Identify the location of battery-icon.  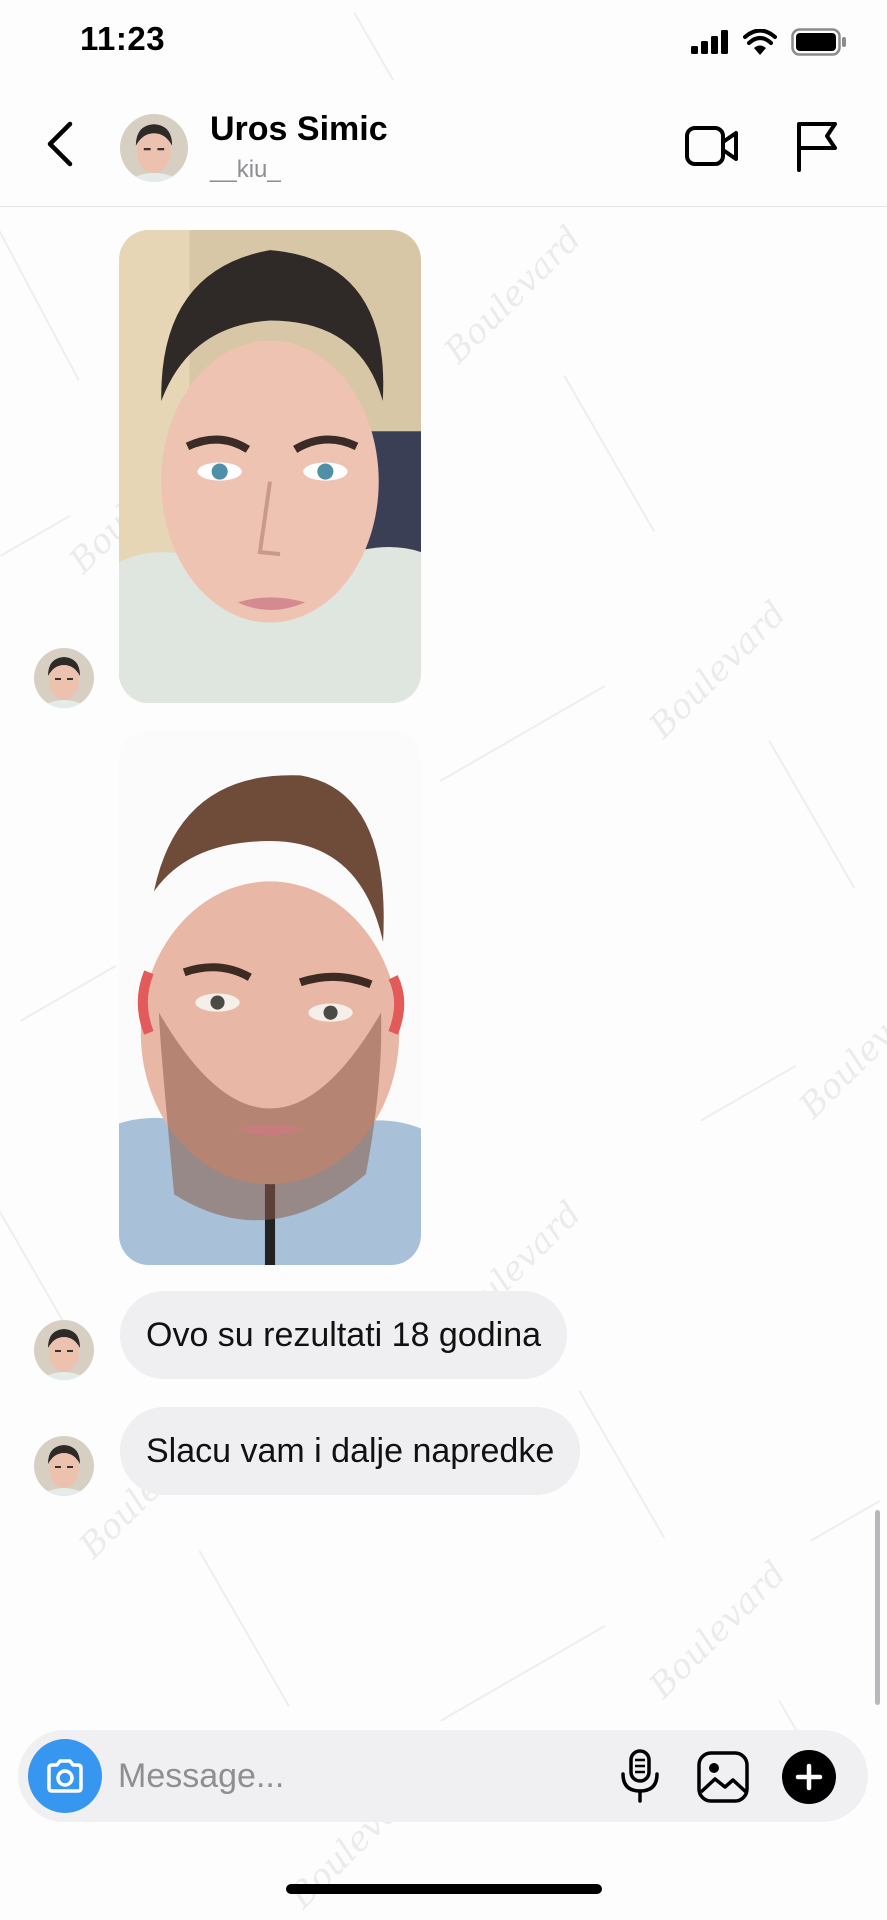
(818, 42).